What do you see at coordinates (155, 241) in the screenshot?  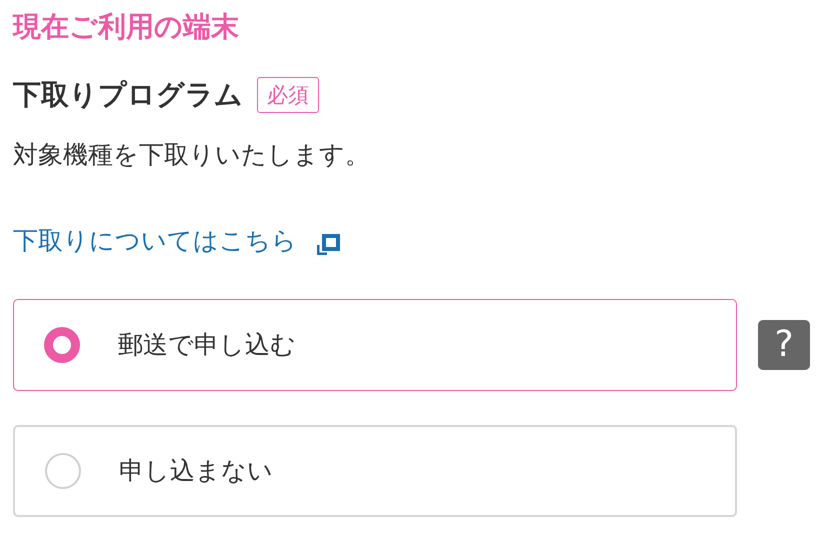 I see `info-link: 下取りについてはこちら` at bounding box center [155, 241].